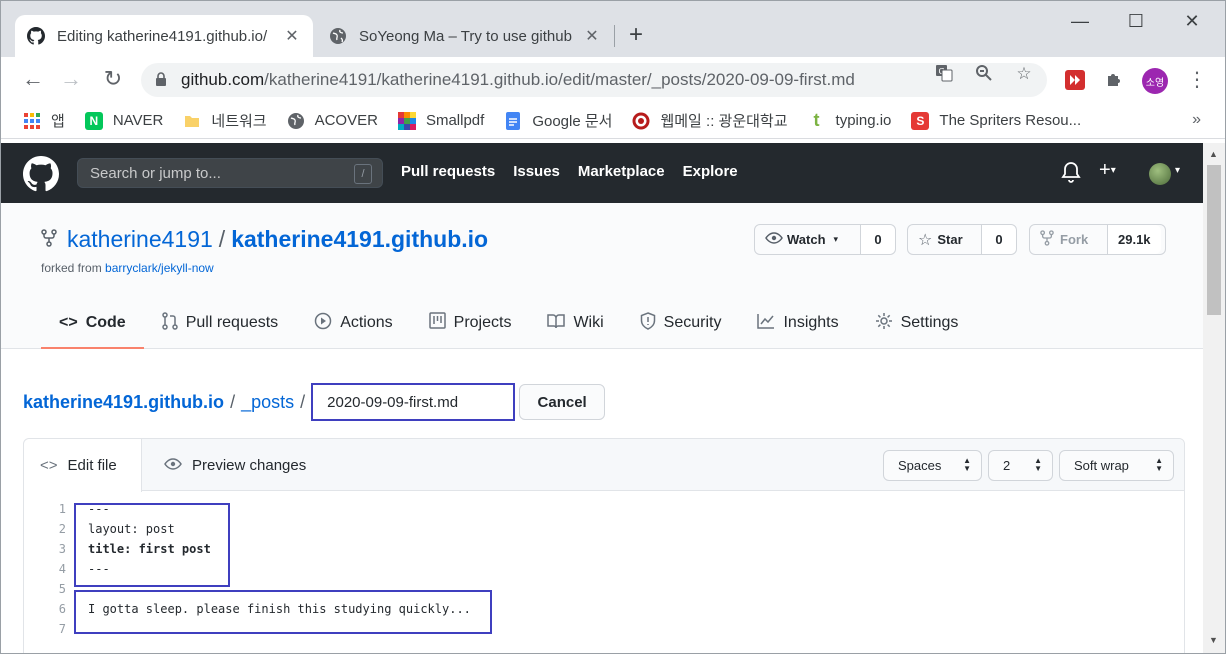 Image resolution: width=1226 pixels, height=654 pixels. Describe the element at coordinates (850, 120) in the screenshot. I see `bookmark-typing: t typing.io` at that location.